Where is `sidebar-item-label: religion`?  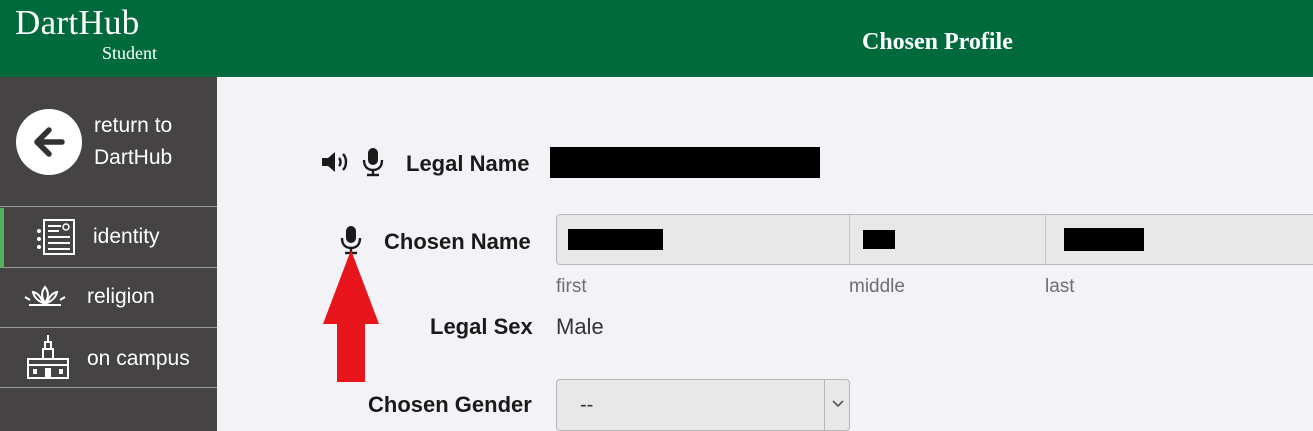
sidebar-item-label: religion is located at coordinates (121, 296).